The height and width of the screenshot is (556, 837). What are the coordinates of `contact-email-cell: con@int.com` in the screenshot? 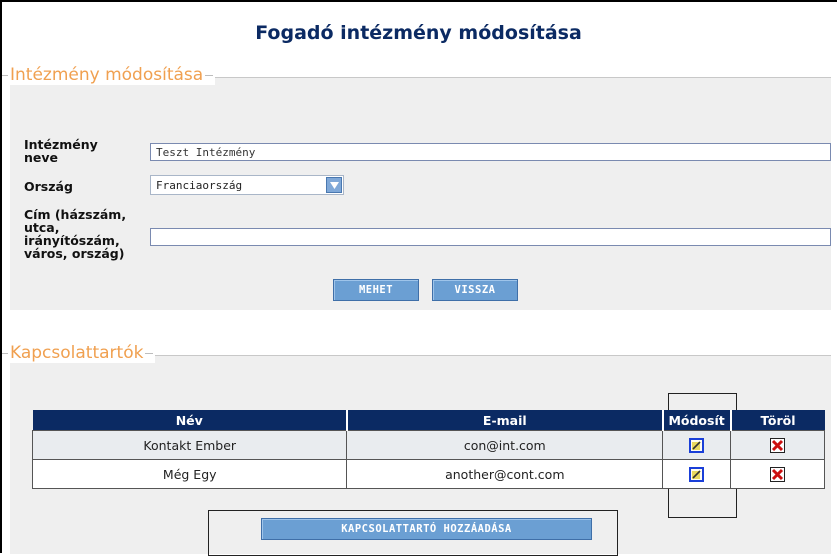 It's located at (505, 445).